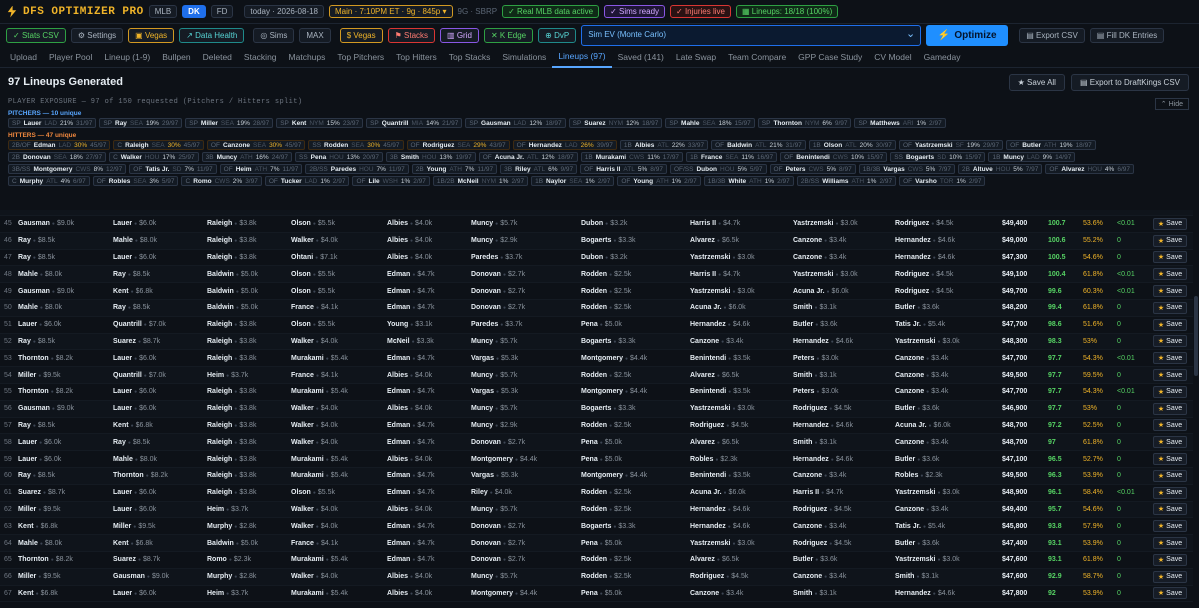 The width and height of the screenshot is (1199, 608). Describe the element at coordinates (315, 35) in the screenshot. I see `max-button: MAX` at that location.